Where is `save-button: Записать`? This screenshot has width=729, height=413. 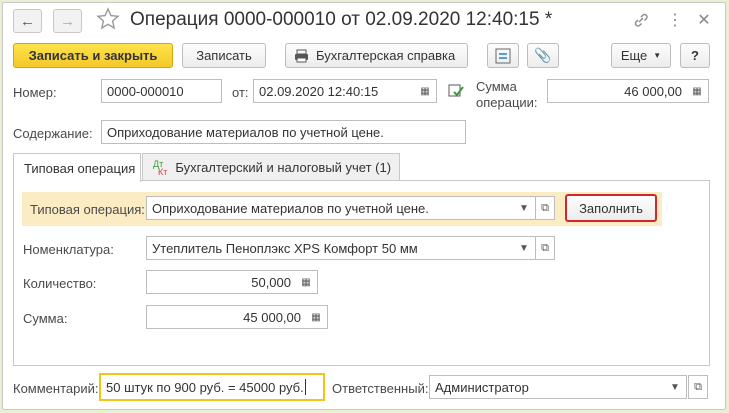 save-button: Записать is located at coordinates (224, 55).